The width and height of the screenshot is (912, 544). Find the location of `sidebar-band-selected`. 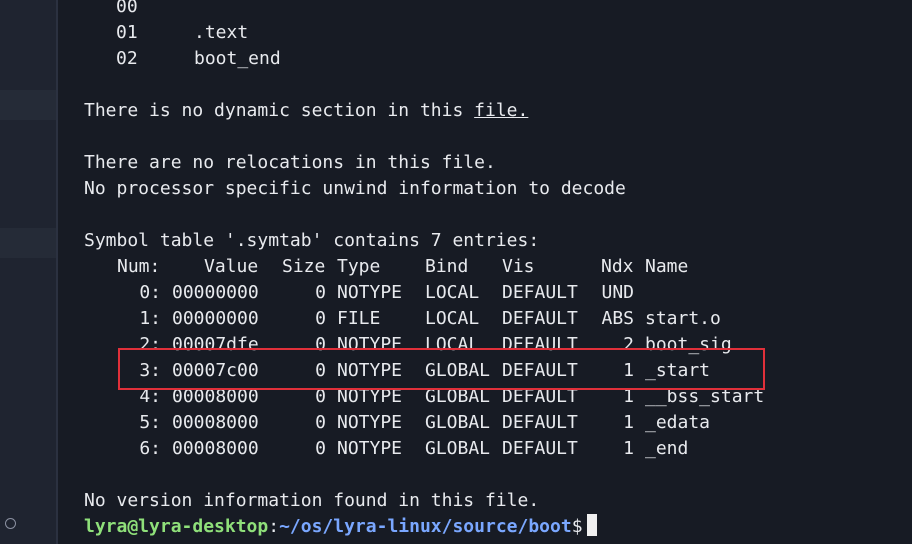

sidebar-band-selected is located at coordinates (28, 243).